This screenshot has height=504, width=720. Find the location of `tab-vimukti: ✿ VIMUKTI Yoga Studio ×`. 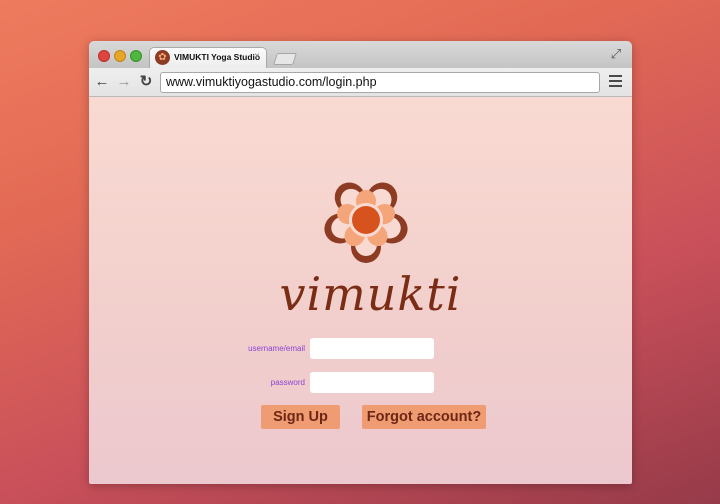

tab-vimukti: ✿ VIMUKTI Yoga Studio × is located at coordinates (208, 57).